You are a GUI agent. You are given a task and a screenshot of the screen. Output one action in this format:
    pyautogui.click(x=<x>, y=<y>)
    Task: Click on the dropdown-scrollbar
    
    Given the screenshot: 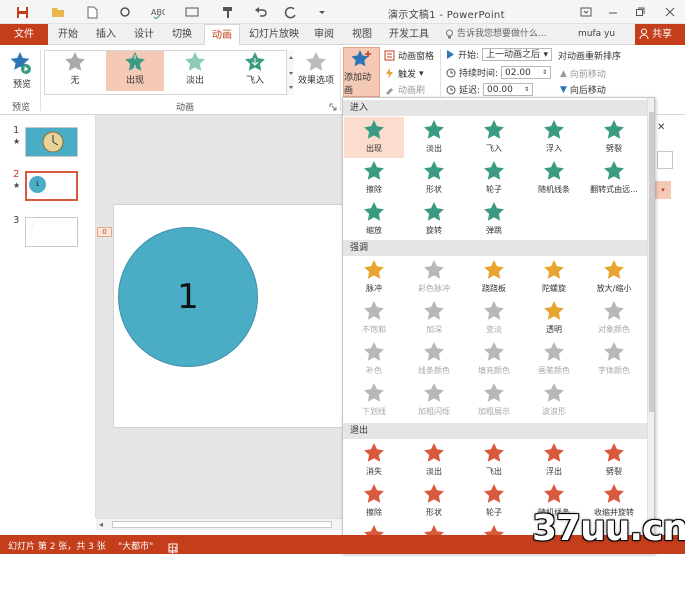 What is the action you would take?
    pyautogui.click(x=650, y=325)
    